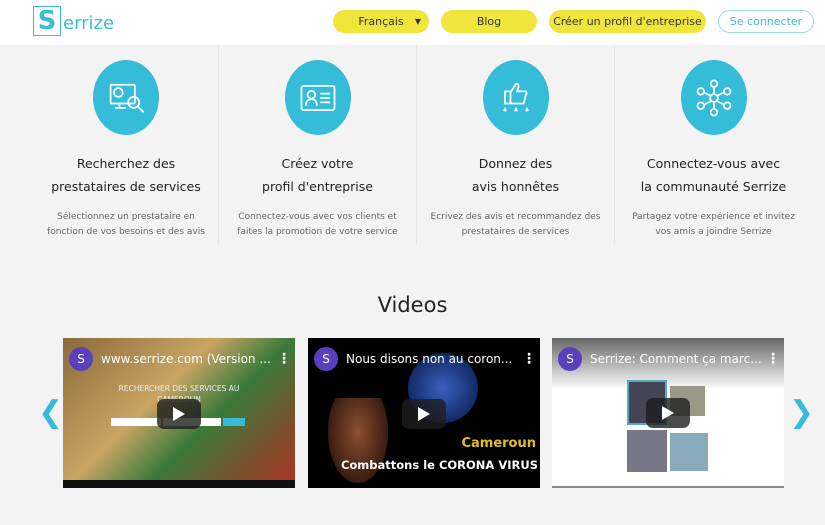 The image size is (825, 525). What do you see at coordinates (713, 97) in the screenshot?
I see `community-network-icon` at bounding box center [713, 97].